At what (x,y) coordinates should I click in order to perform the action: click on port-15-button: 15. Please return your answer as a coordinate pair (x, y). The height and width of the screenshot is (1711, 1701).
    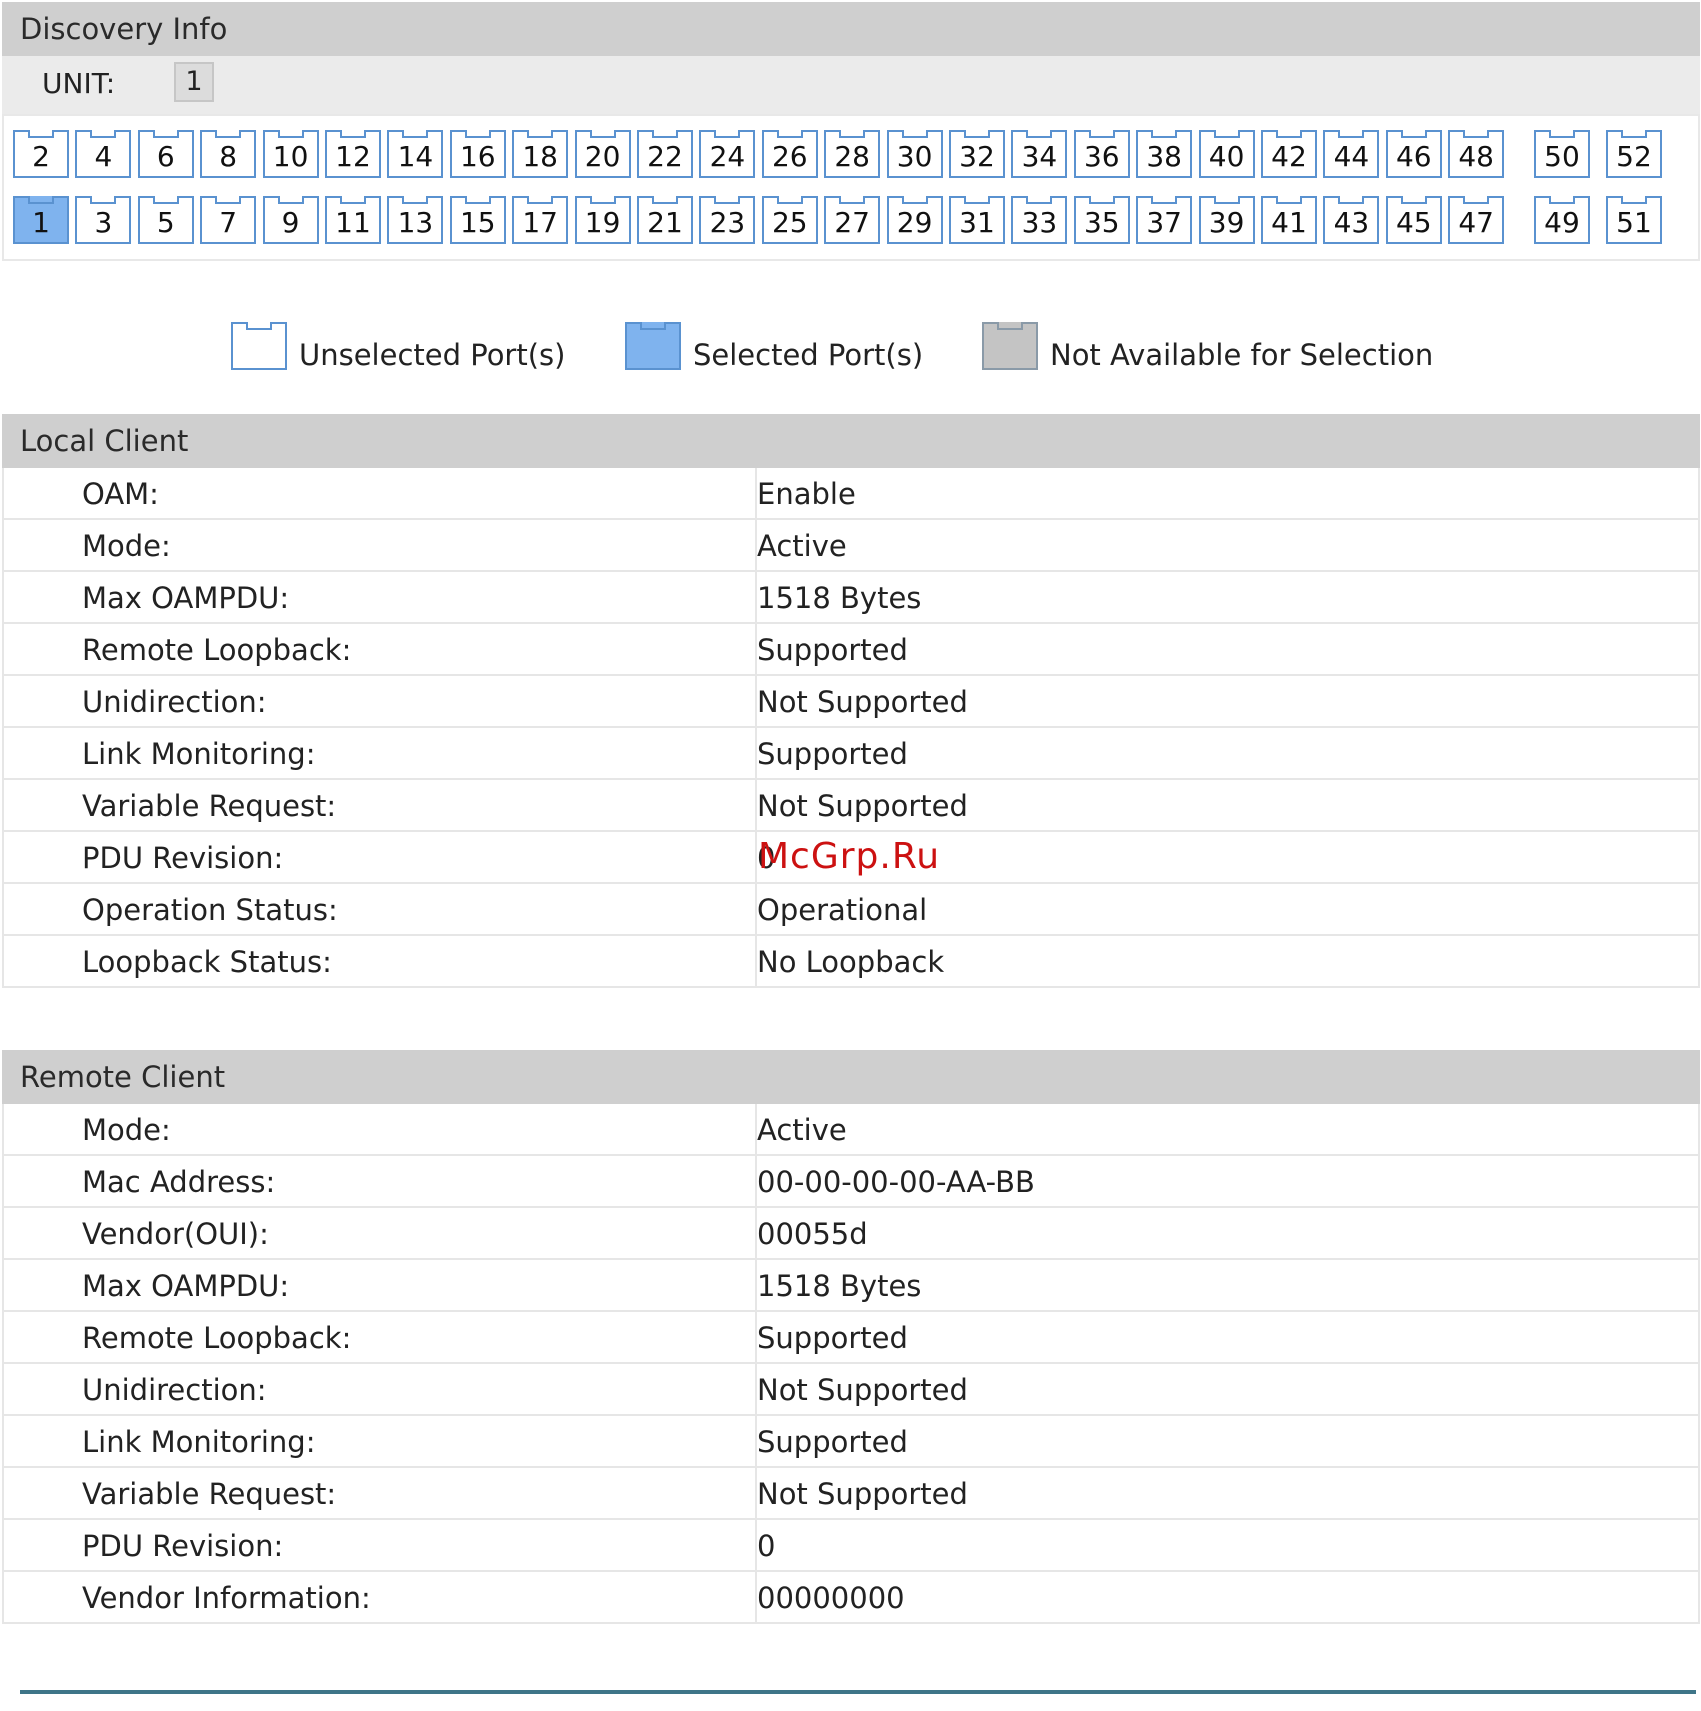
    Looking at the image, I should click on (477, 220).